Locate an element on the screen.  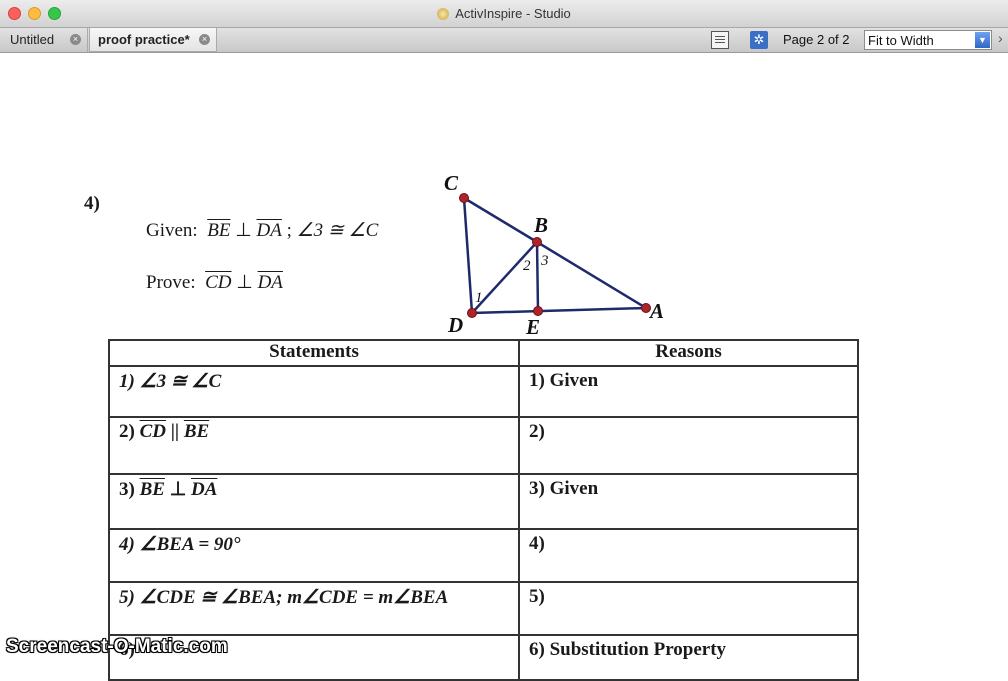
table-header-row: Statements Reasons is located at coordinates (483, 353).